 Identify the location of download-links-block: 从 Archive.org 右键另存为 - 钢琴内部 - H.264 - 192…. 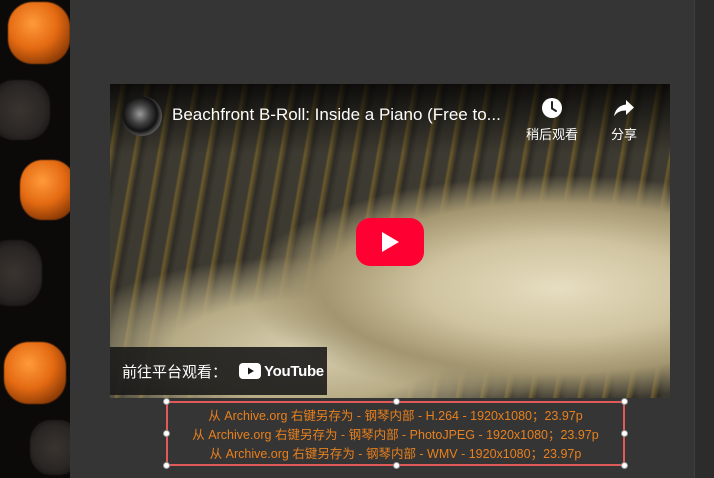
(395, 433).